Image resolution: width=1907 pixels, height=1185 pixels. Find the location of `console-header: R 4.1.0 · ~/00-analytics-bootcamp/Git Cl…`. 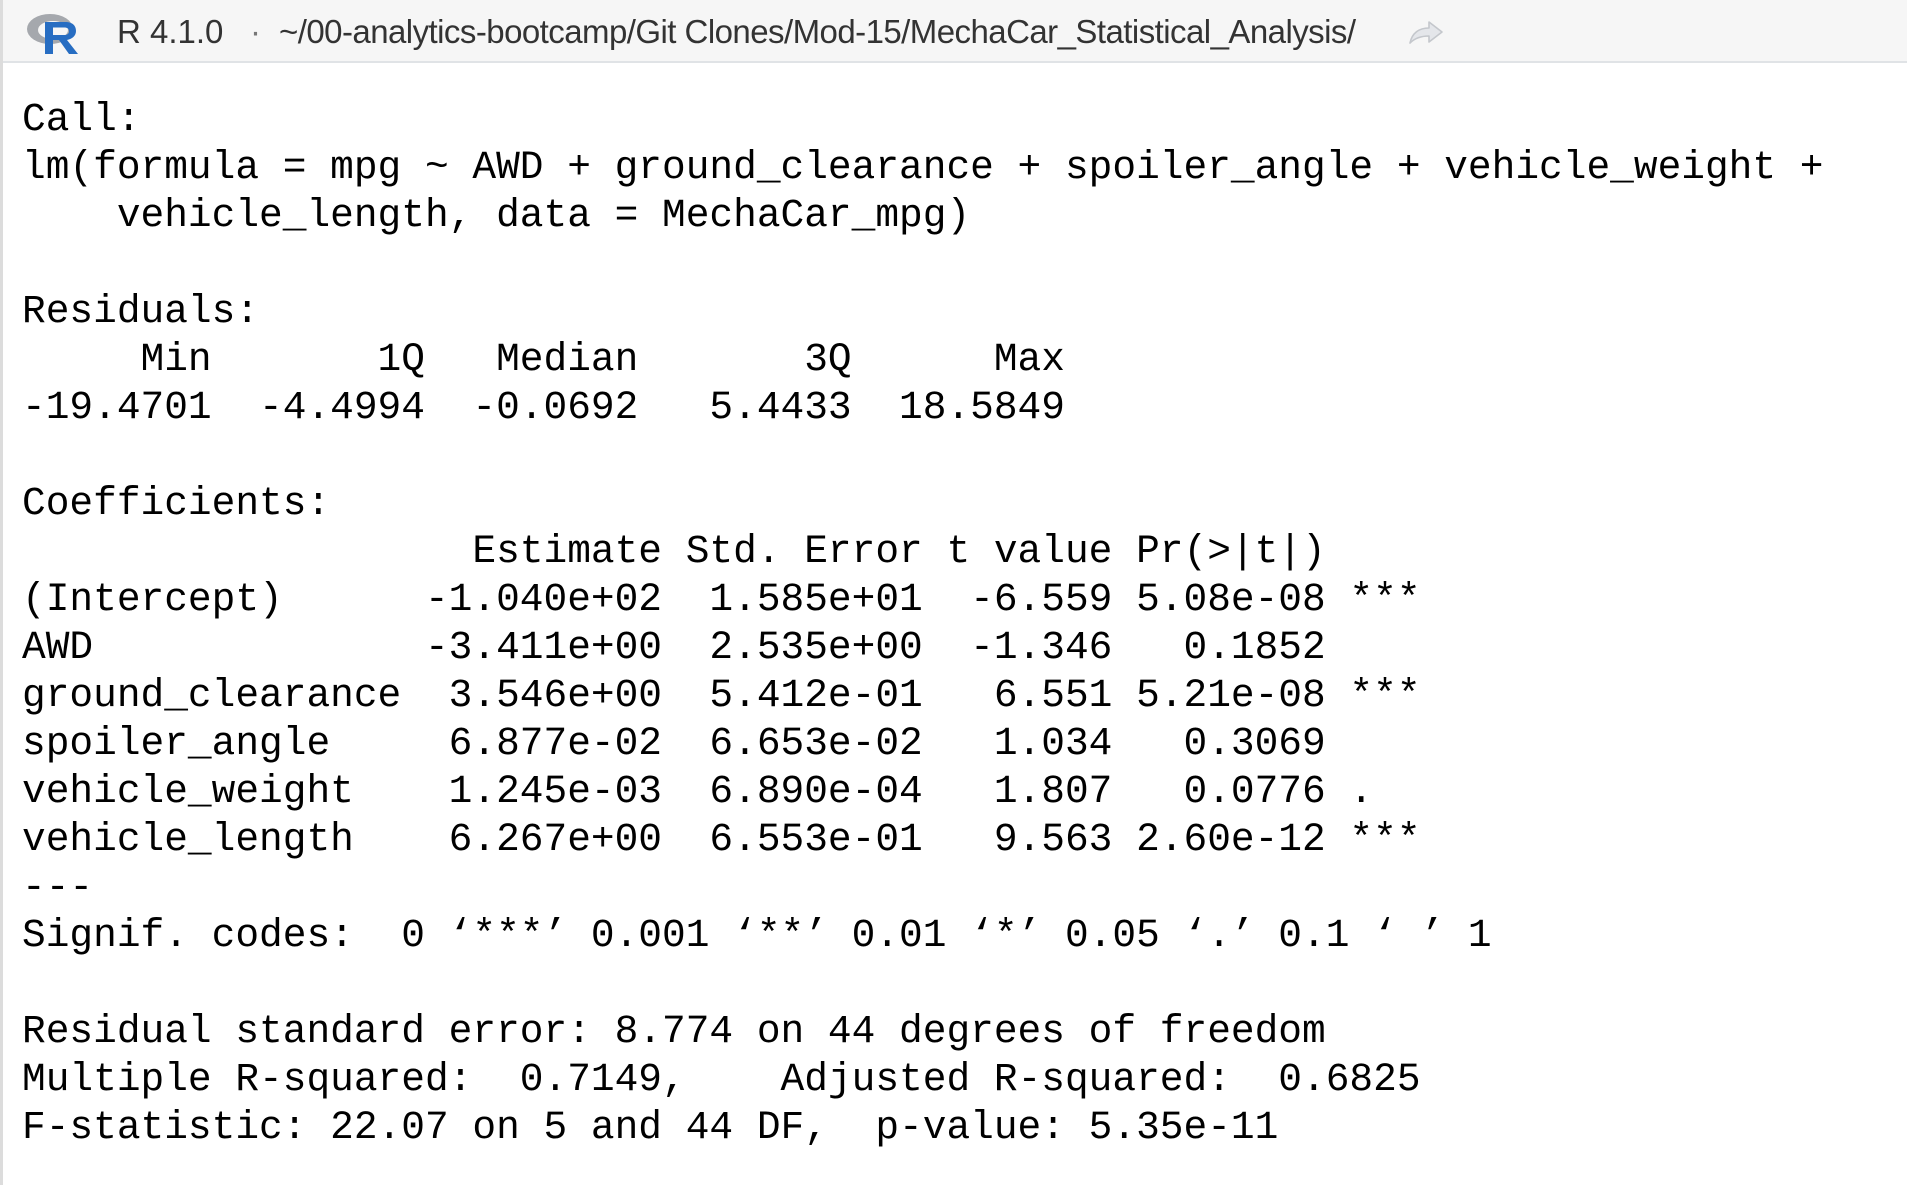

console-header: R 4.1.0 · ~/00-analytics-bootcamp/Git Cl… is located at coordinates (955, 31).